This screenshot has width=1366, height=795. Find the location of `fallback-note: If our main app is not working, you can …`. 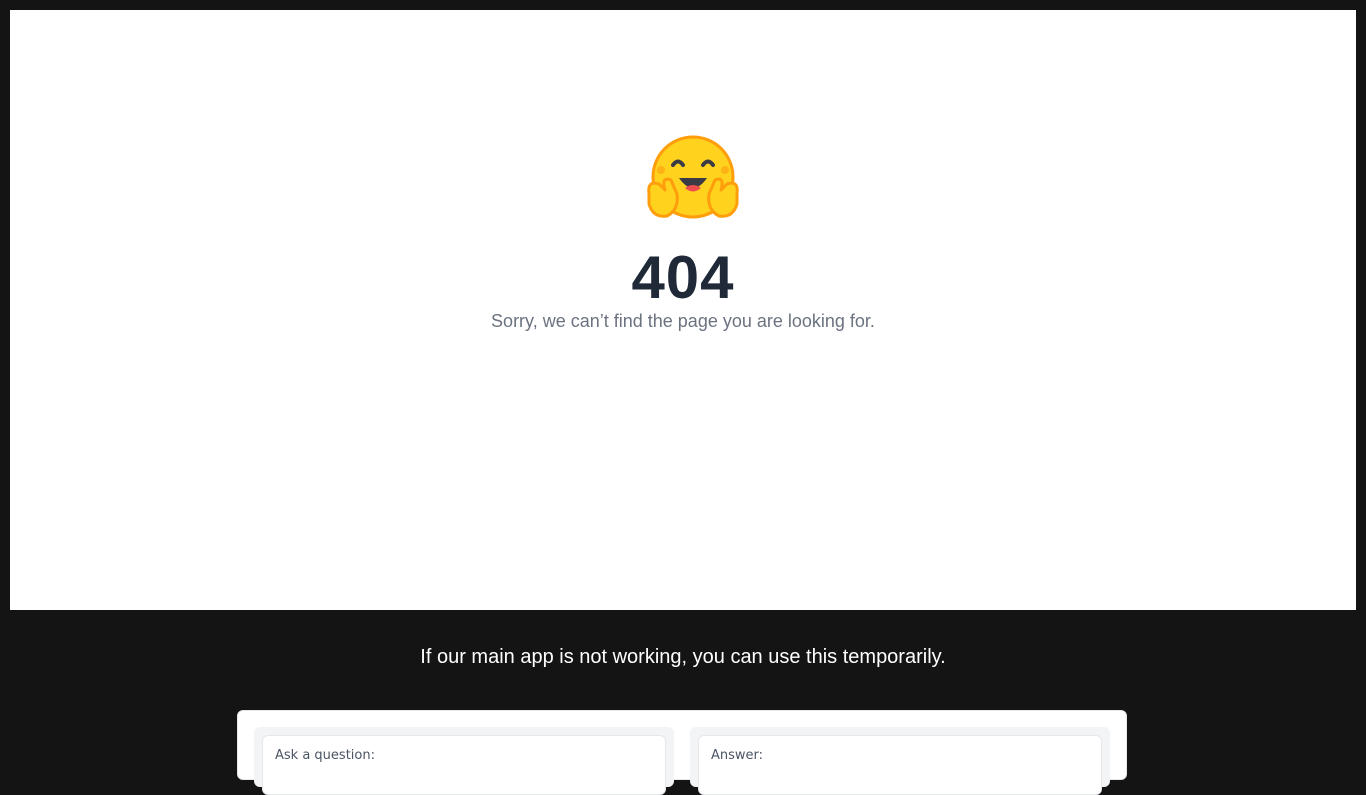

fallback-note: If our main app is not working, you can … is located at coordinates (683, 657).